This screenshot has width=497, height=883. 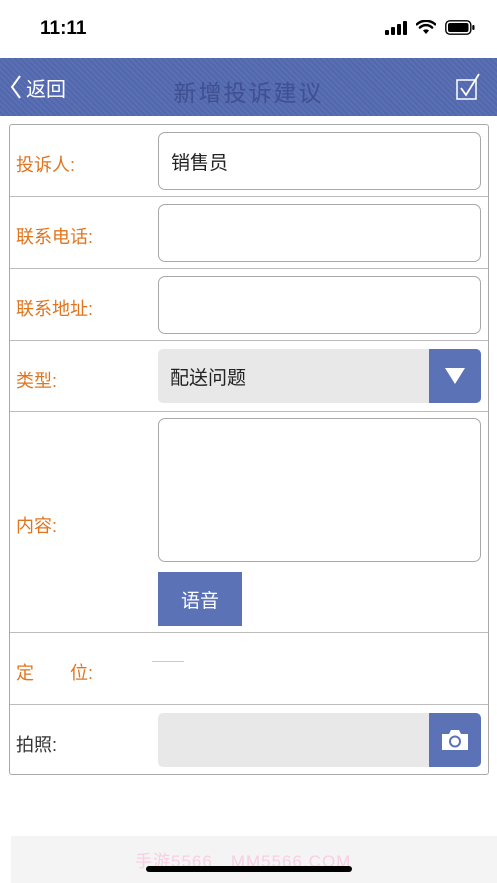 What do you see at coordinates (319, 233) in the screenshot?
I see `phone-field` at bounding box center [319, 233].